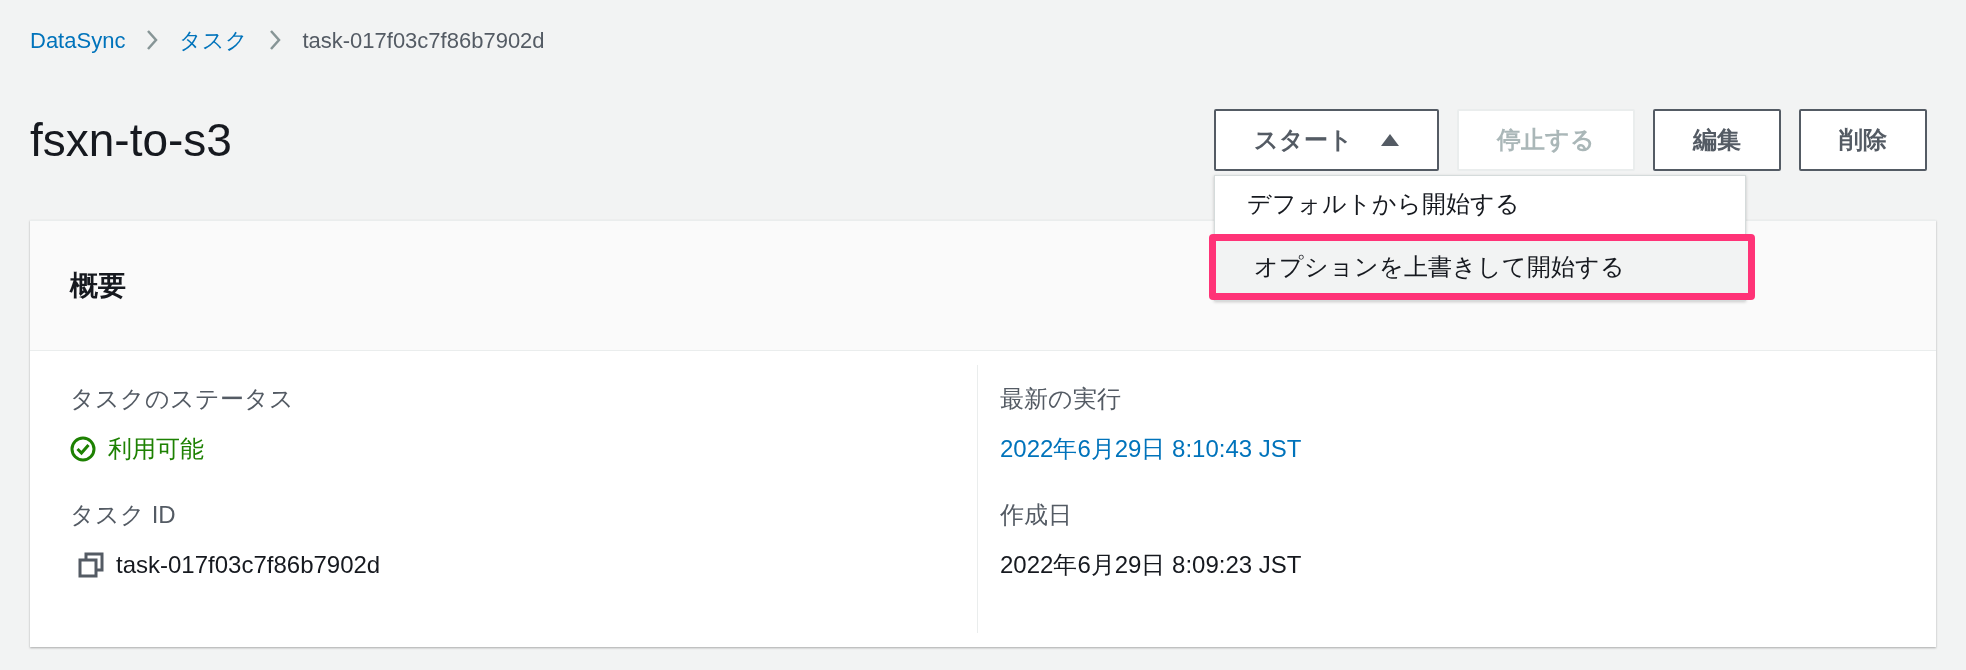  What do you see at coordinates (182, 399) in the screenshot?
I see `field-label: タスクのステータス` at bounding box center [182, 399].